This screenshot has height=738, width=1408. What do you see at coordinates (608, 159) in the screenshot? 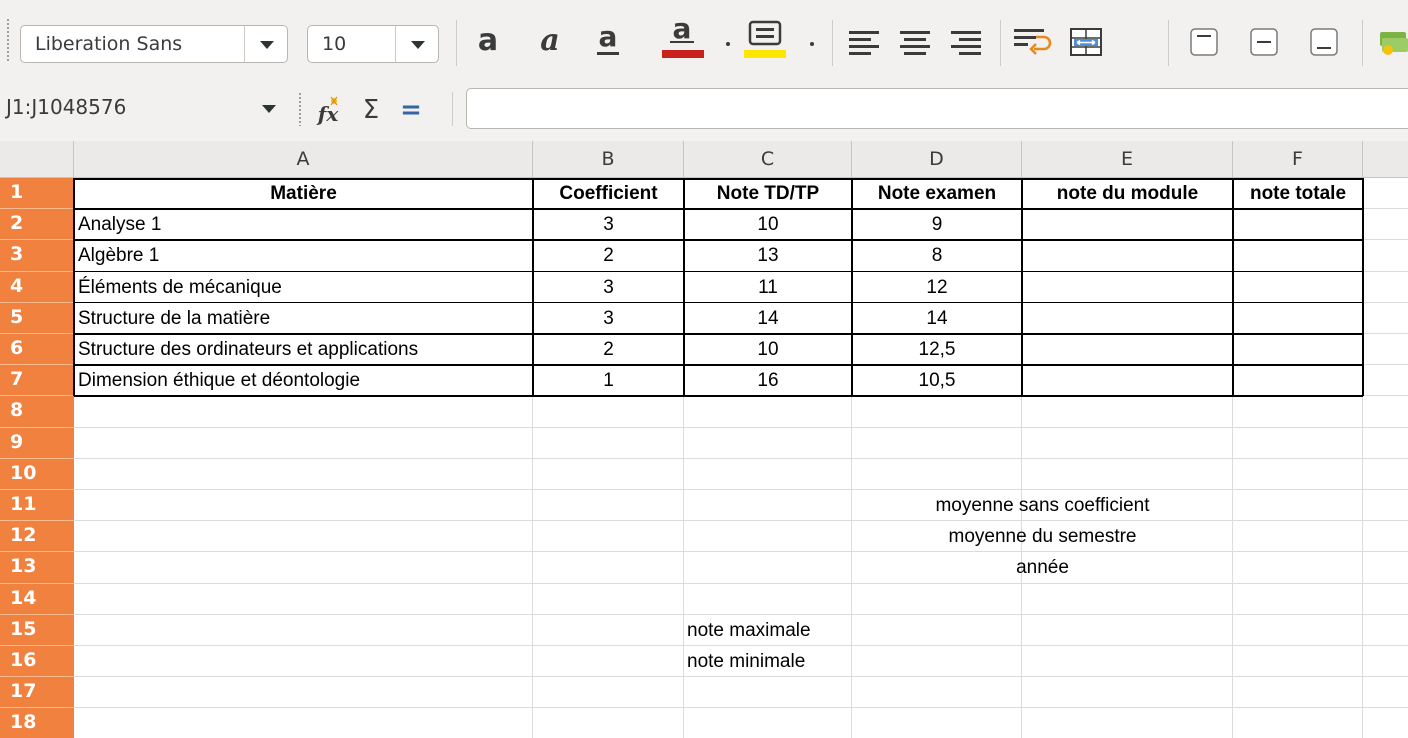
I see `column-header-b: B` at bounding box center [608, 159].